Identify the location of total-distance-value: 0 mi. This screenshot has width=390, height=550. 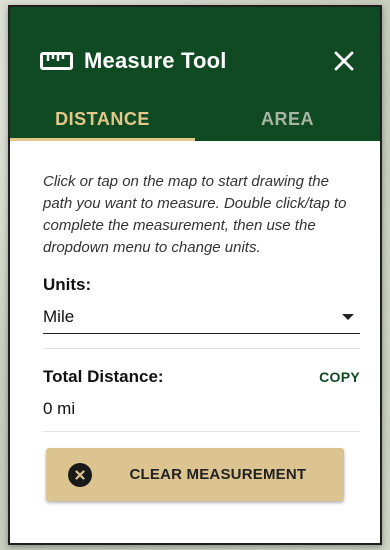
(59, 408).